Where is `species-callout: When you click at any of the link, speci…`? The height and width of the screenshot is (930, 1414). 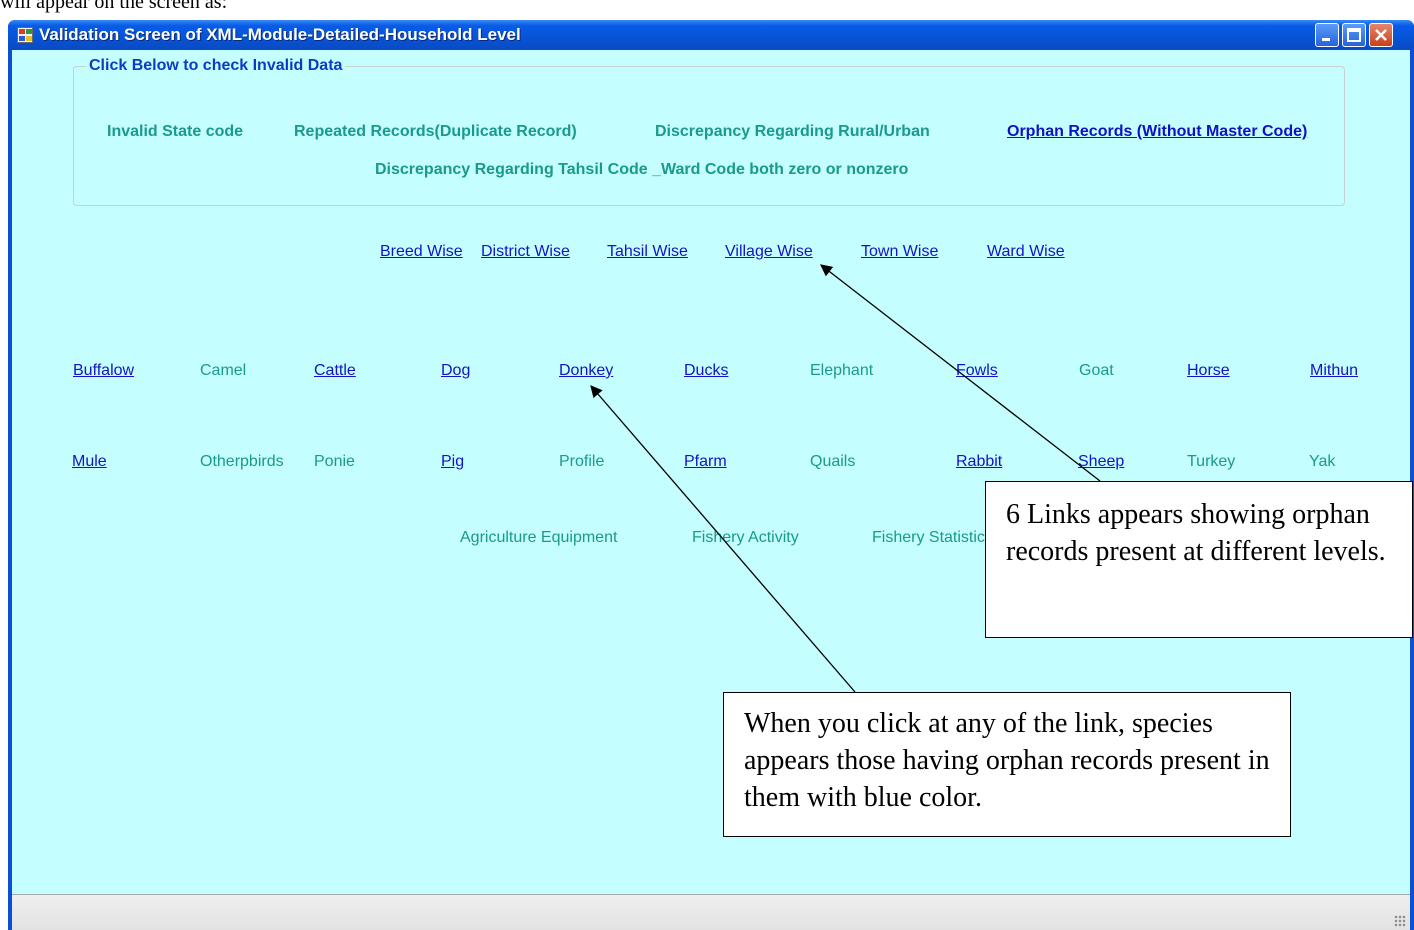
species-callout: When you click at any of the link, speci… is located at coordinates (1007, 764).